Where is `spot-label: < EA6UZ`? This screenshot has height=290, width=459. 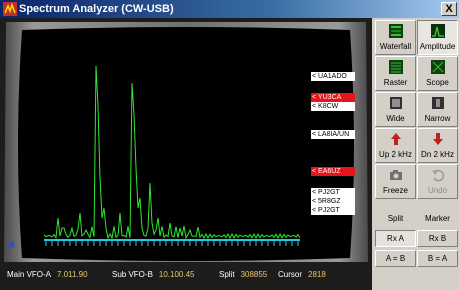 spot-label: < EA6UZ is located at coordinates (333, 171).